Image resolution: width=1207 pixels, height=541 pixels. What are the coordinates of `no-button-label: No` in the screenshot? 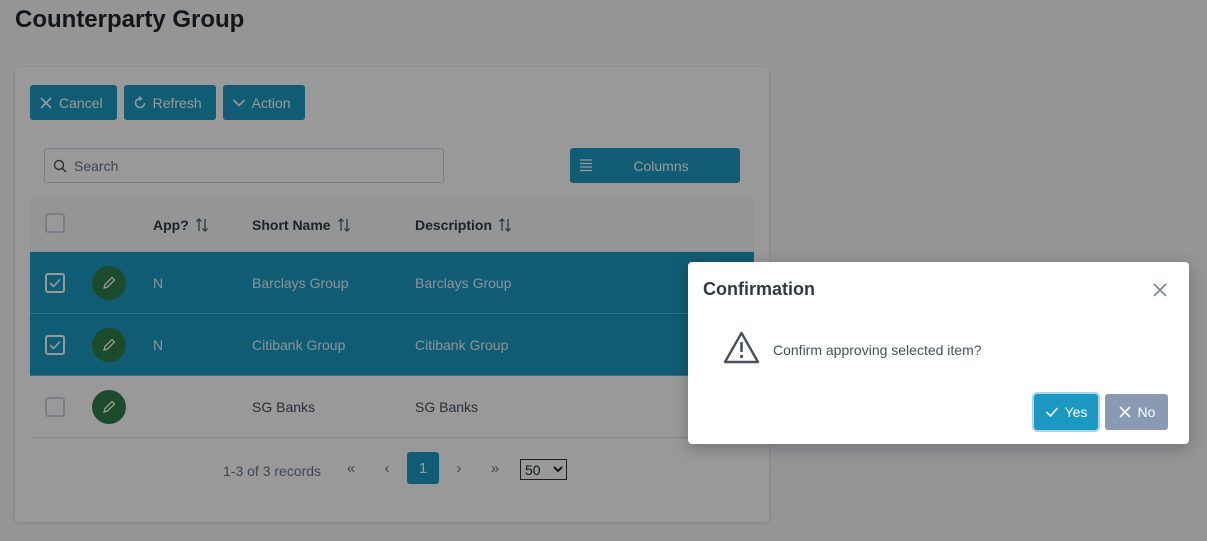 It's located at (1146, 412).